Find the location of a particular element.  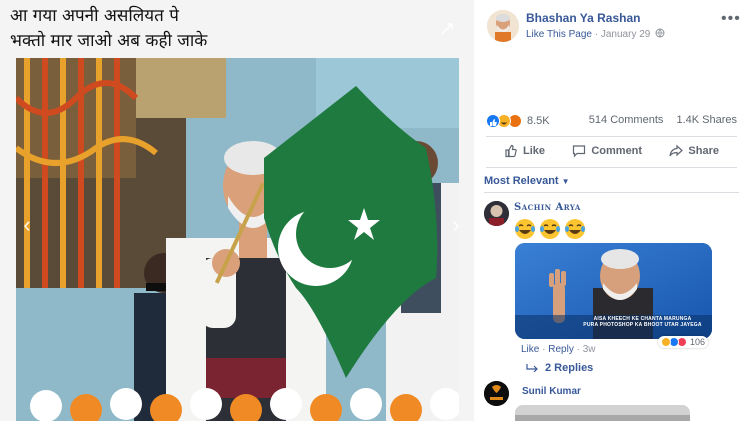

post-date: January 29 is located at coordinates (625, 34).